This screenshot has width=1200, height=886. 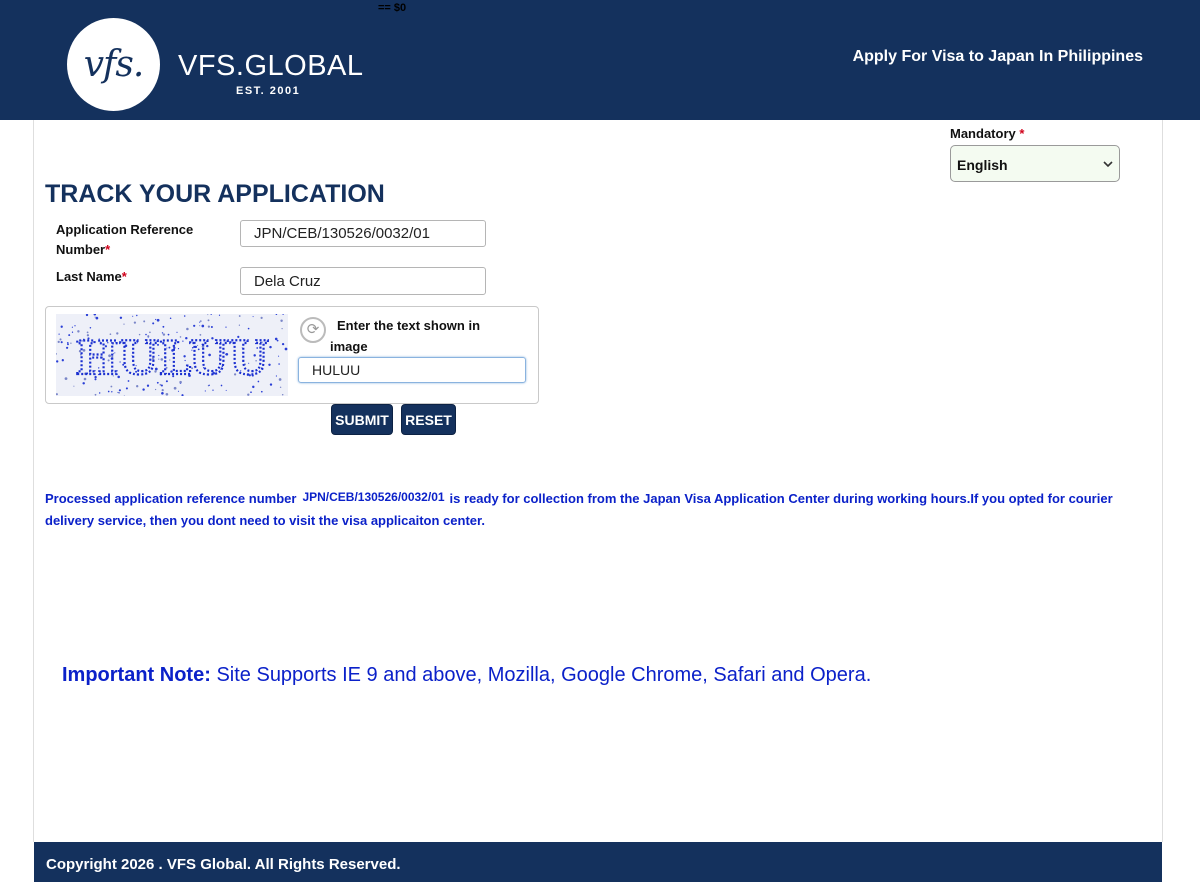 What do you see at coordinates (287, 281) in the screenshot?
I see `last-name-value: Dela Cruz` at bounding box center [287, 281].